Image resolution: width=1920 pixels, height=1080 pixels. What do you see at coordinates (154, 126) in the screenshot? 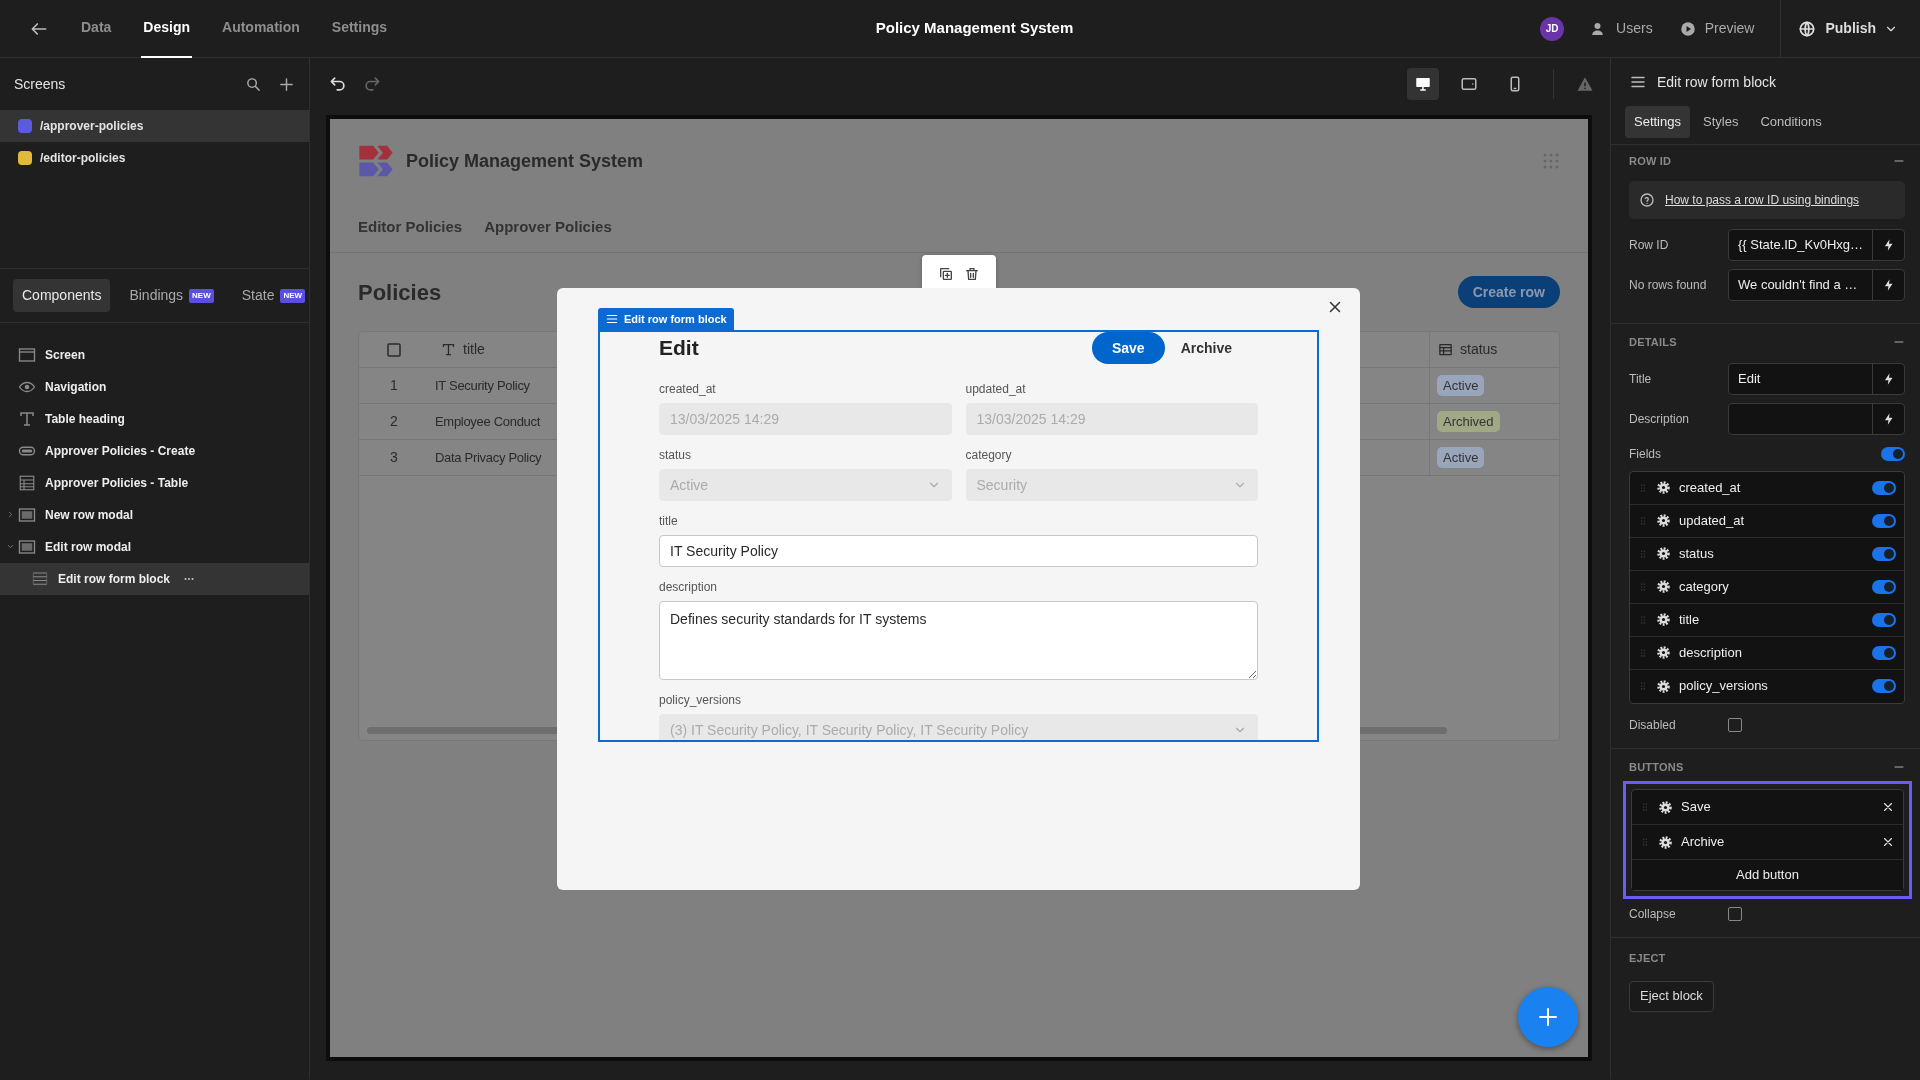
I see `route-item: /approver-policies` at bounding box center [154, 126].